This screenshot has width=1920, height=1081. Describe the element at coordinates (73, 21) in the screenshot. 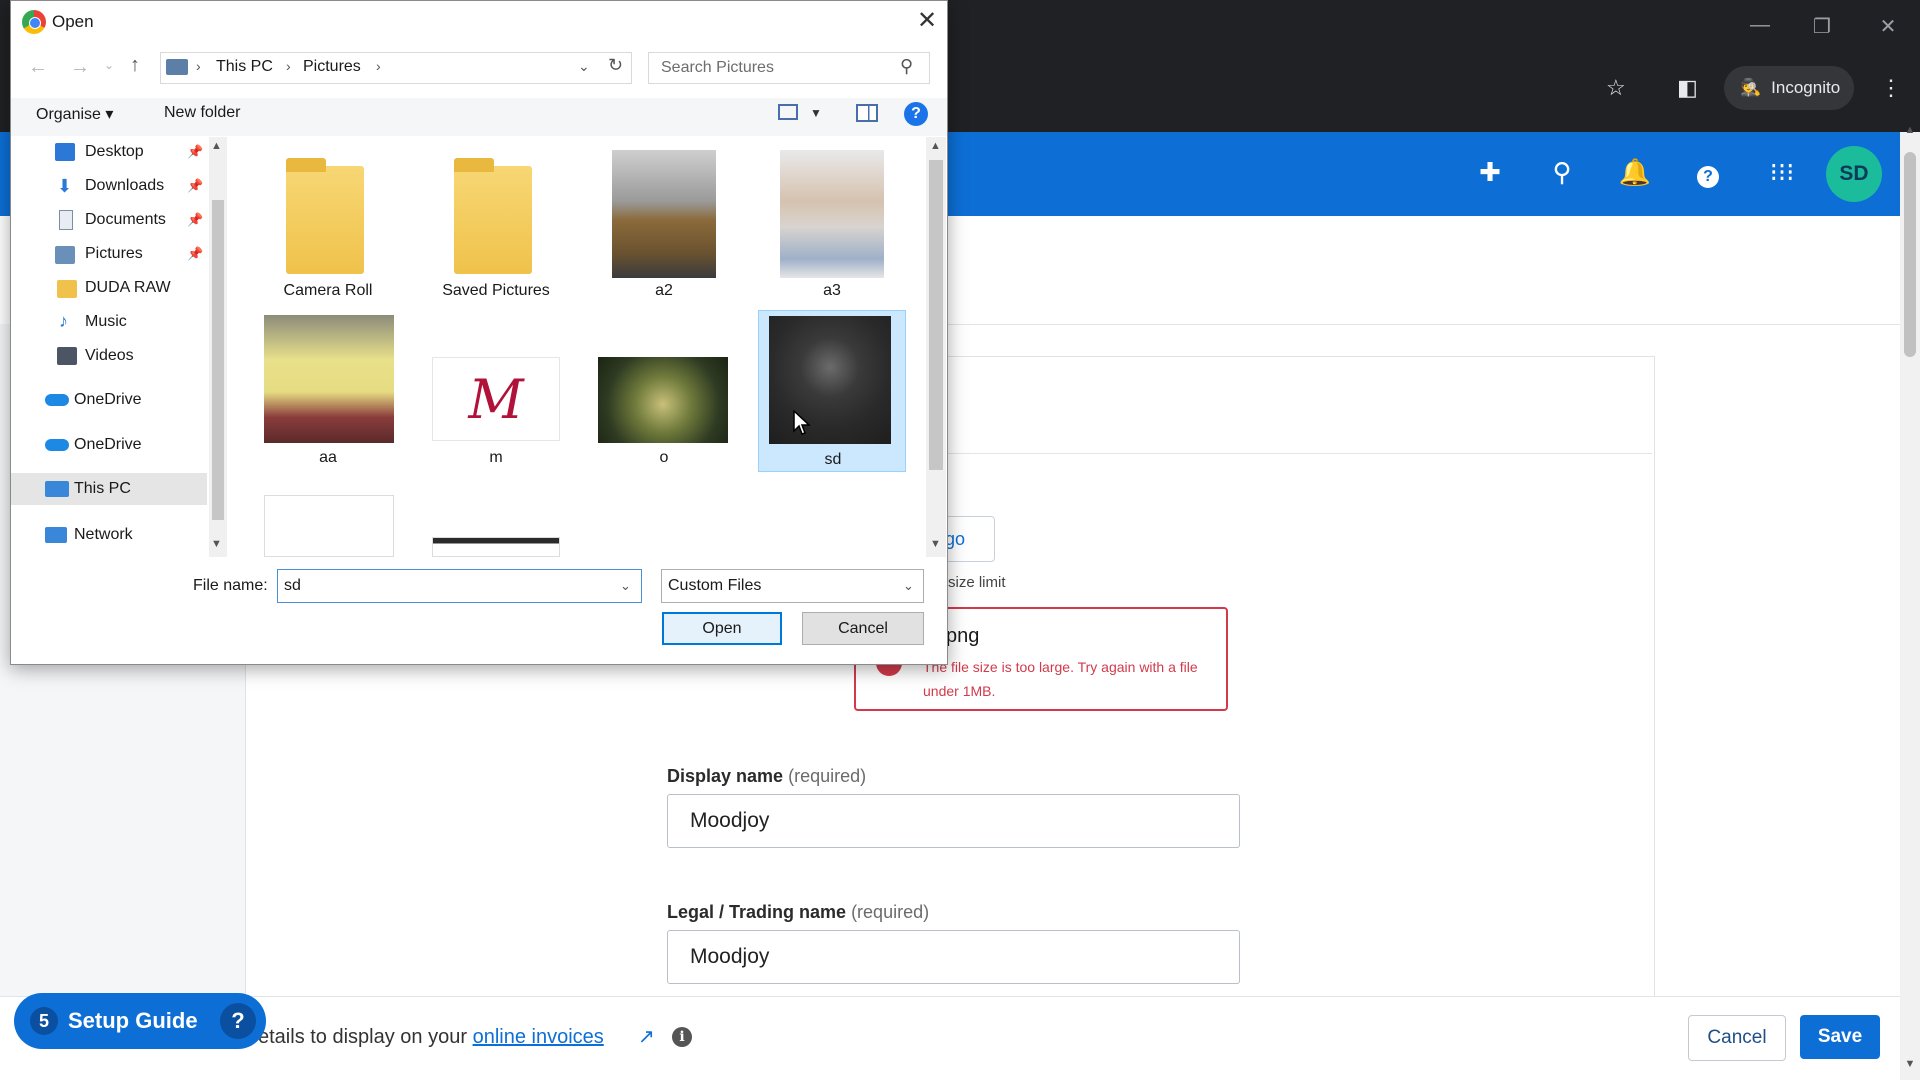

I see `dialog-title: Open` at that location.